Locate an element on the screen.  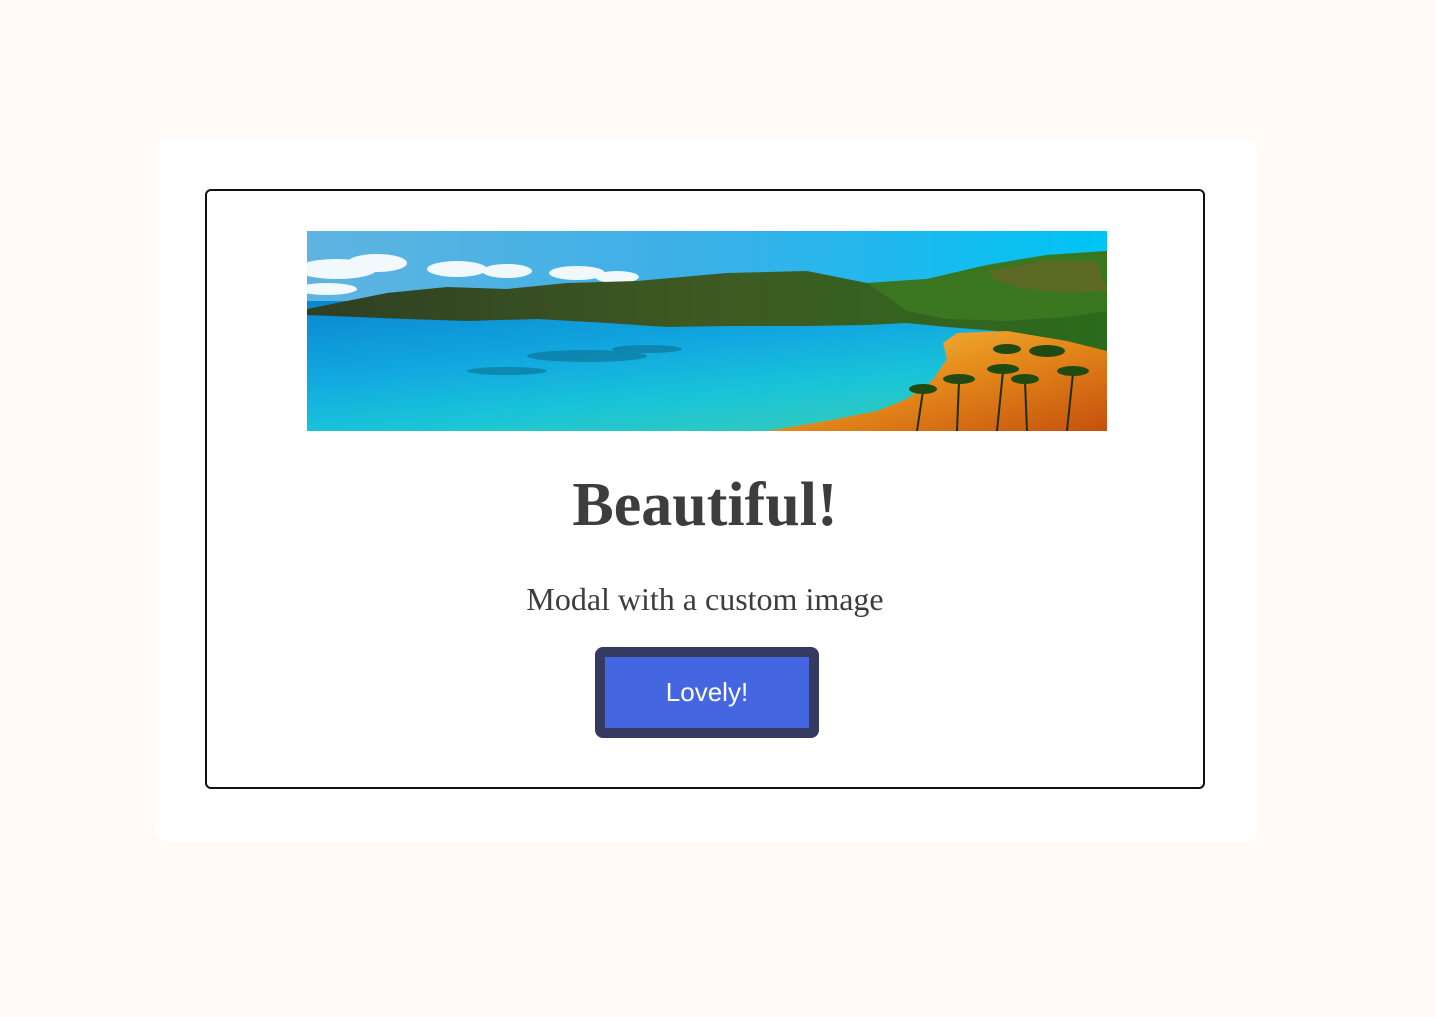
modal-text: Modal with a custom image is located at coordinates (705, 599).